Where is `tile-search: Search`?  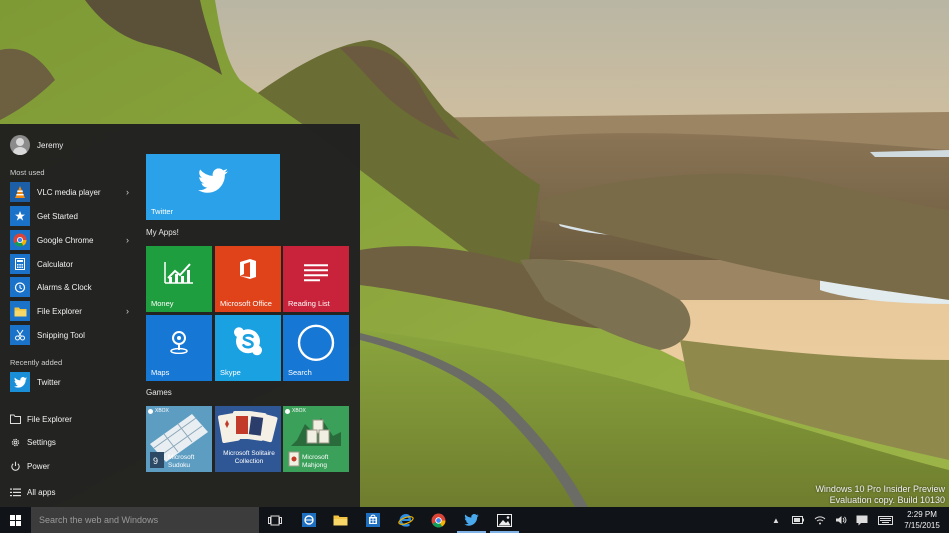 tile-search: Search is located at coordinates (316, 348).